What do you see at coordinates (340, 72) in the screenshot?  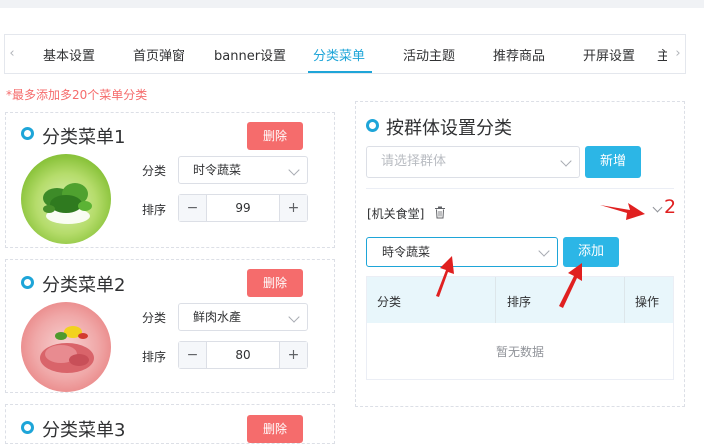 I see `active-tab-indicator` at bounding box center [340, 72].